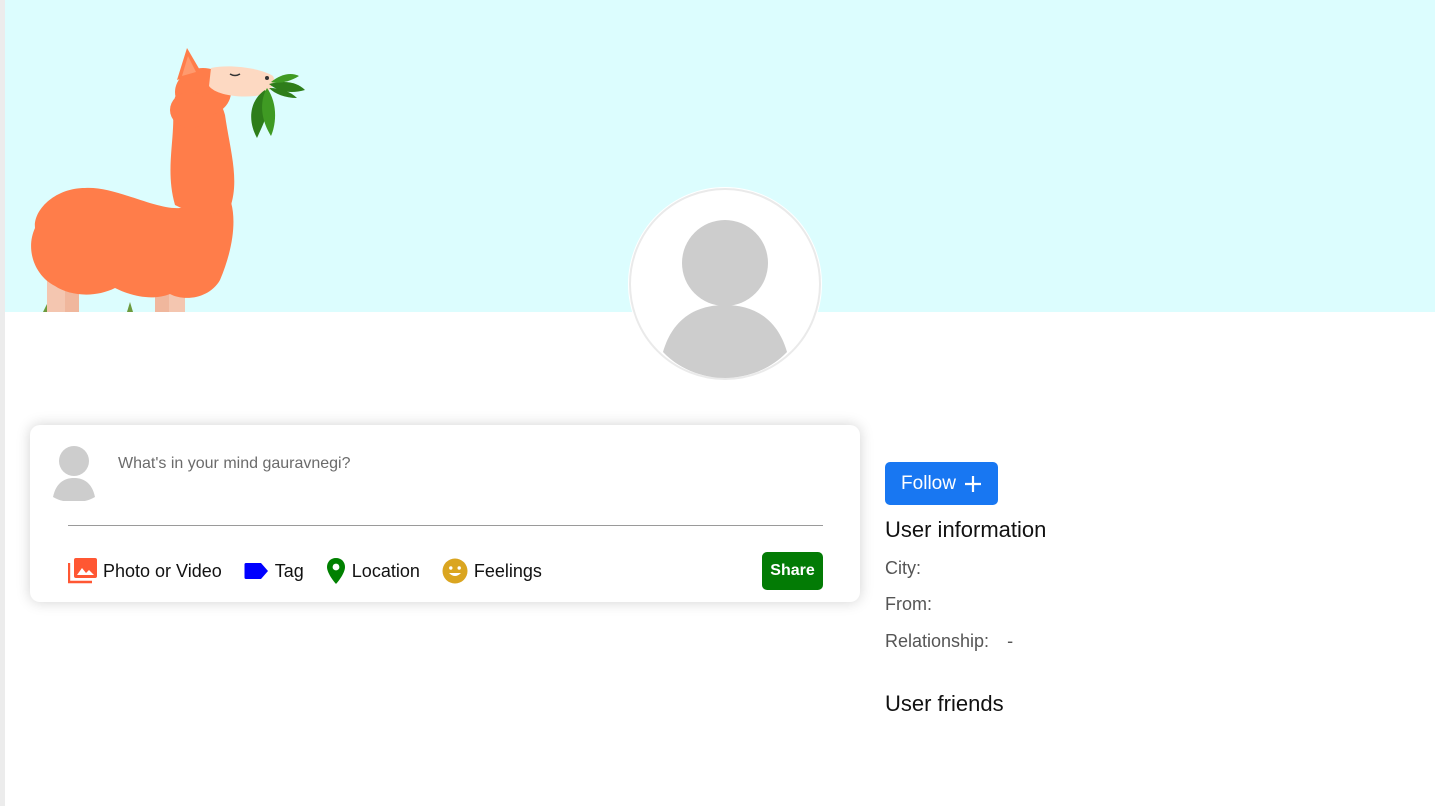  What do you see at coordinates (336, 571) in the screenshot?
I see `location-pin-icon` at bounding box center [336, 571].